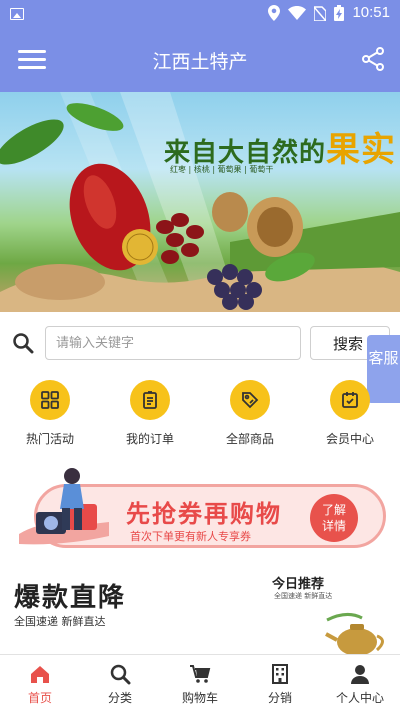 The image size is (400, 711). What do you see at coordinates (274, 12) in the screenshot?
I see `location-icon` at bounding box center [274, 12].